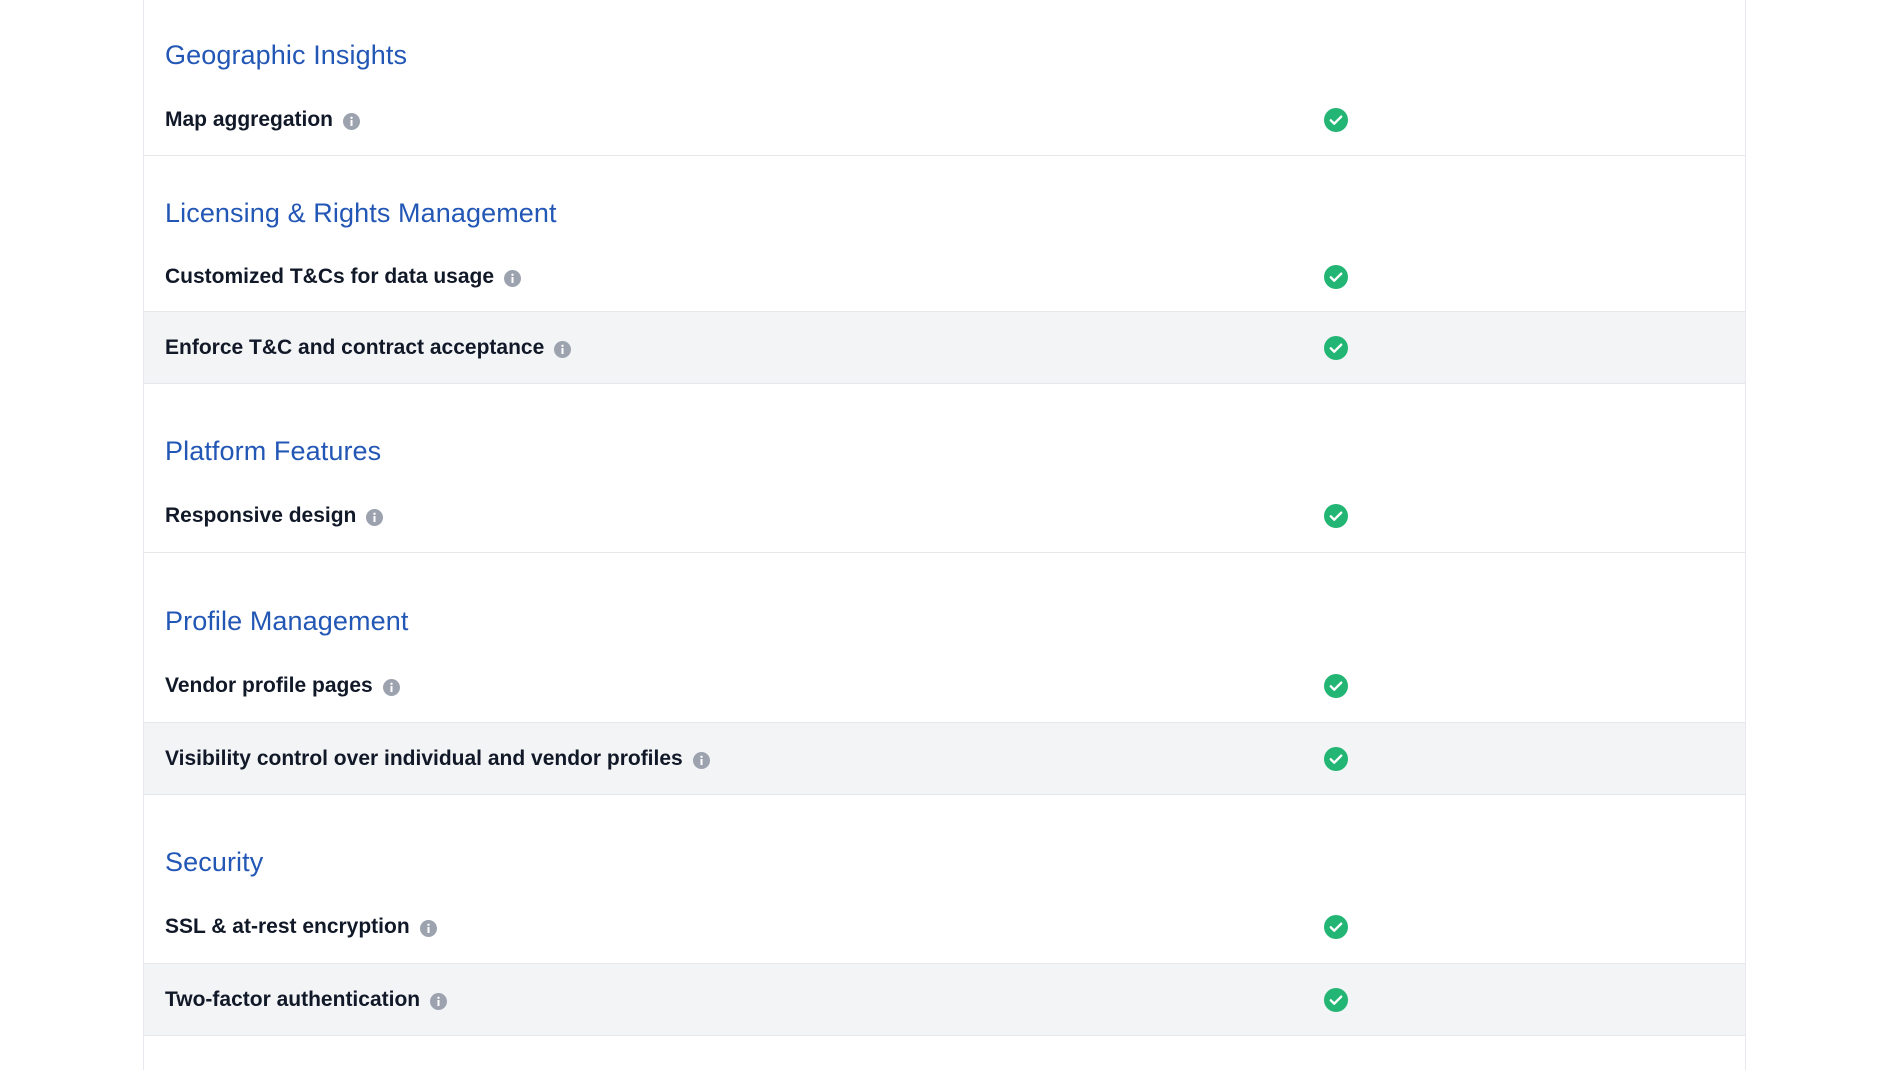 The width and height of the screenshot is (1887, 1070). Describe the element at coordinates (944, 432) in the screenshot. I see `section-header: Platform Features` at that location.